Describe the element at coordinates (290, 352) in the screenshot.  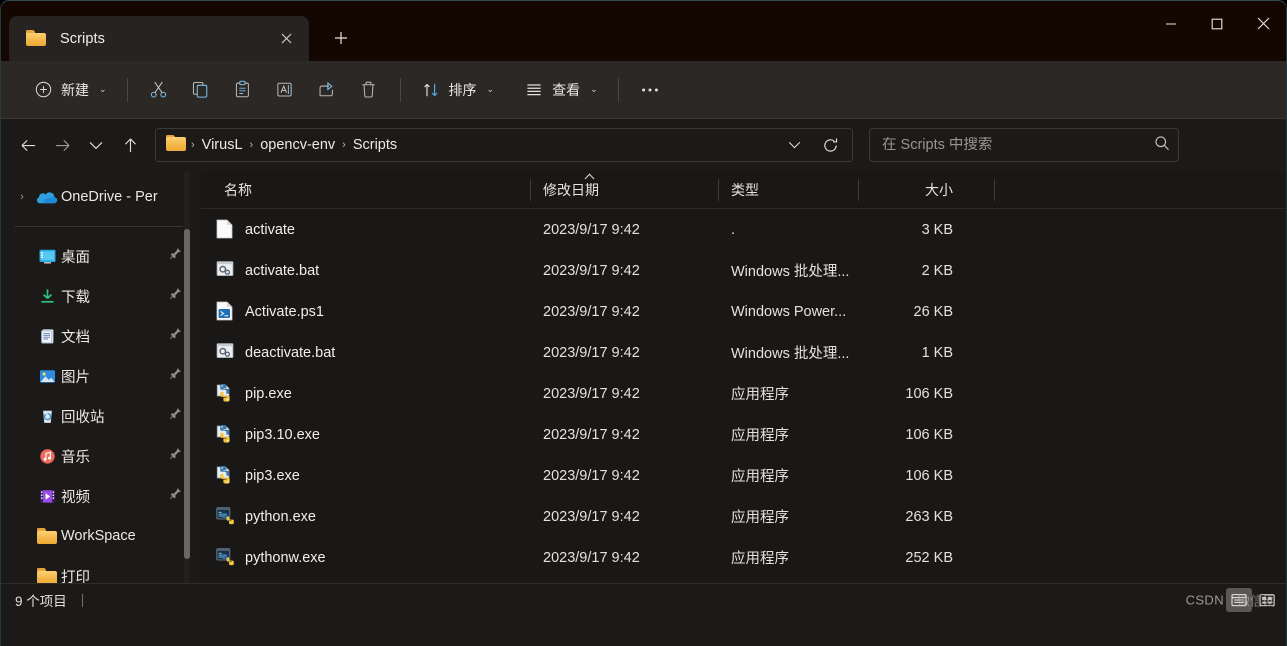
I see `file-name-label: deactivate.bat` at that location.